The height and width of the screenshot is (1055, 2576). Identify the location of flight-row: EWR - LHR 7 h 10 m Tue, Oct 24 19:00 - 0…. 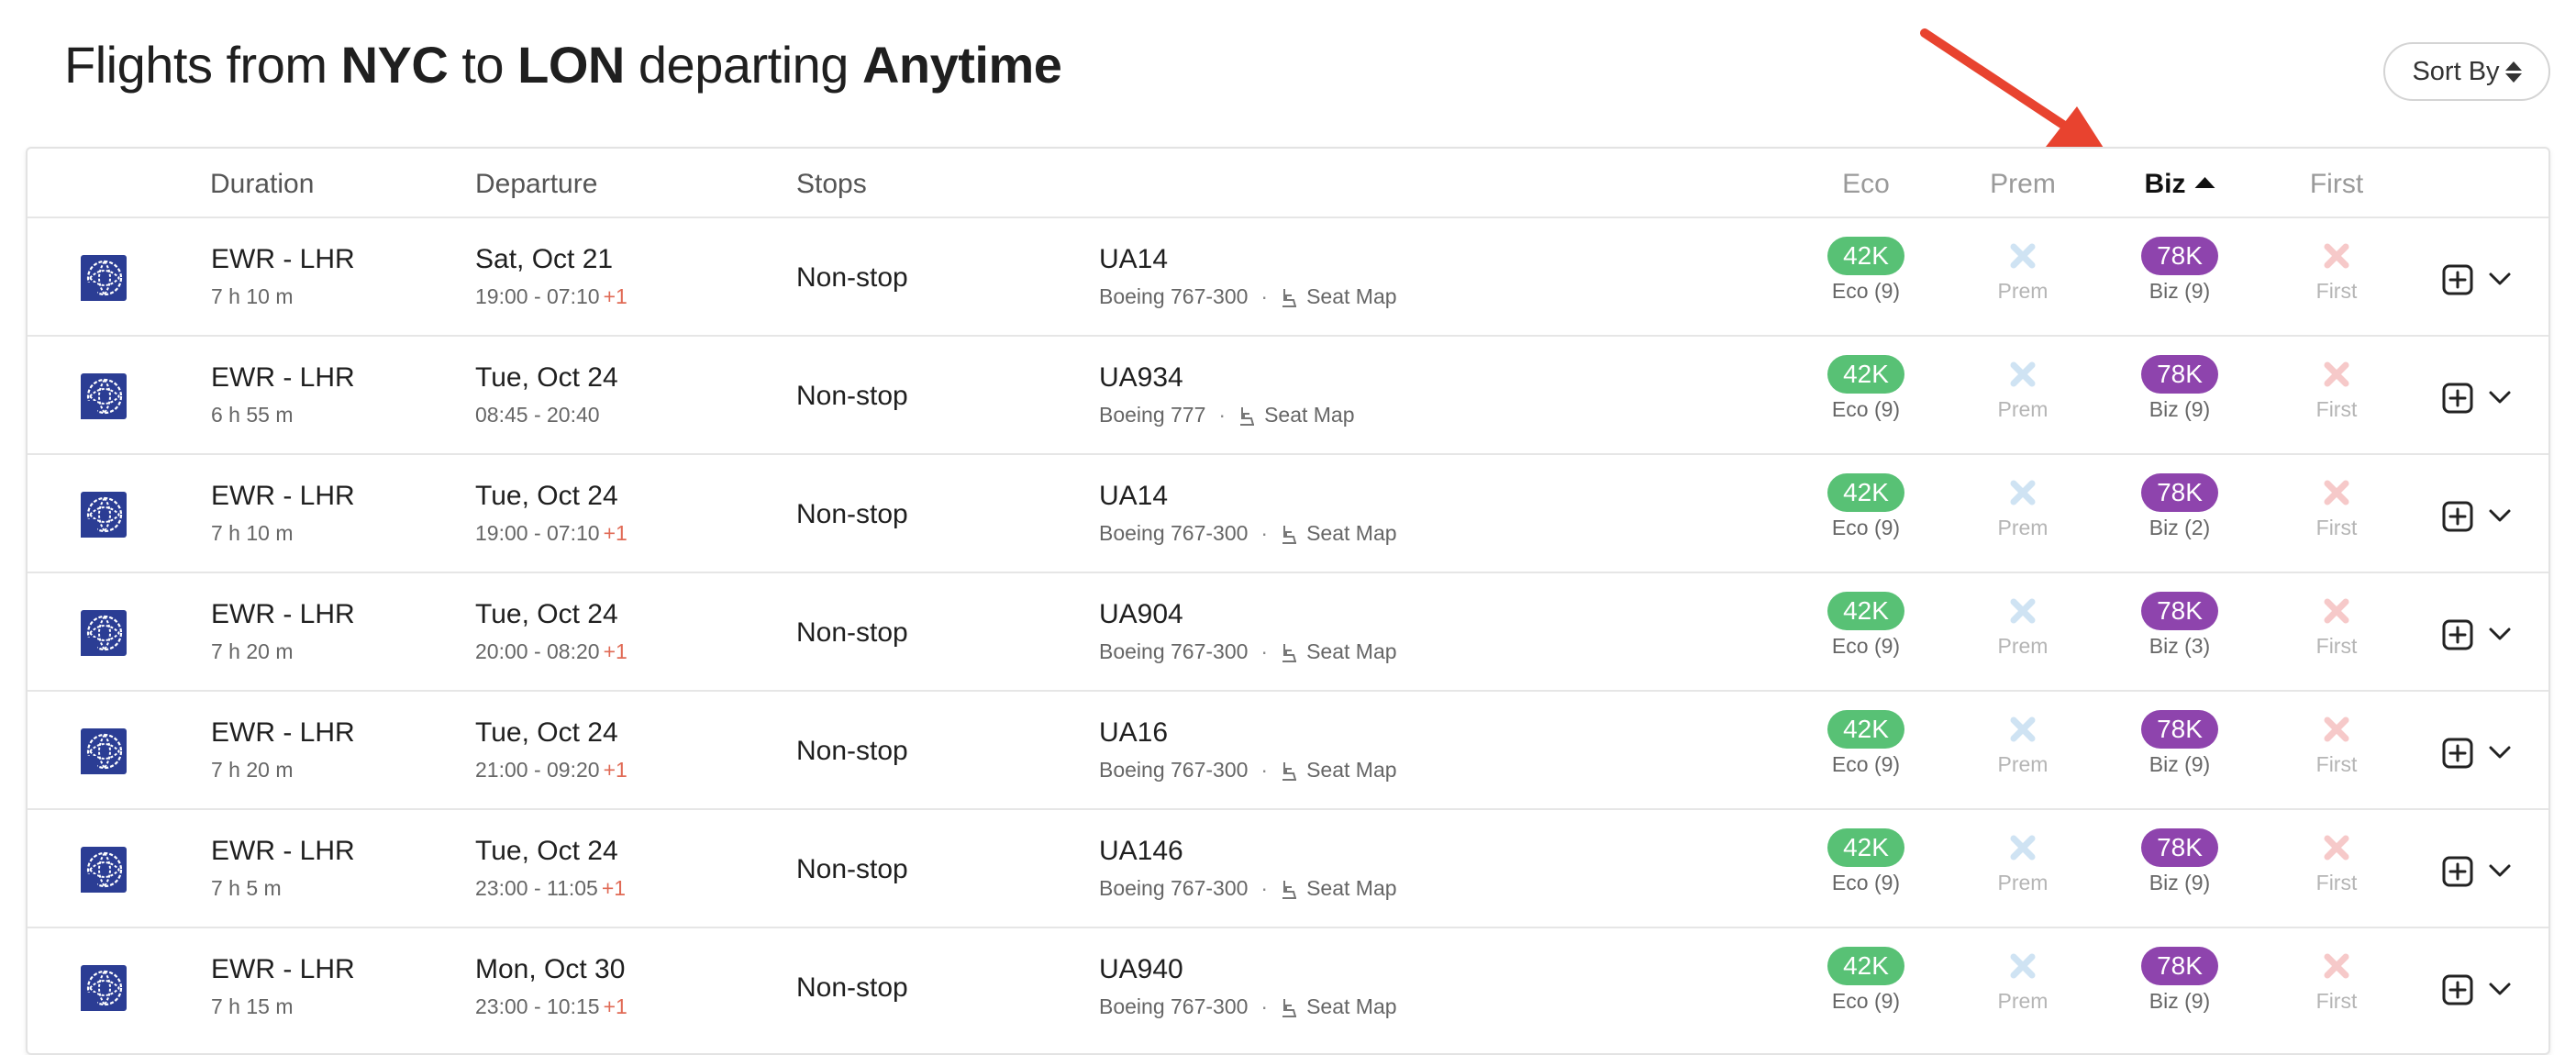
(1288, 514).